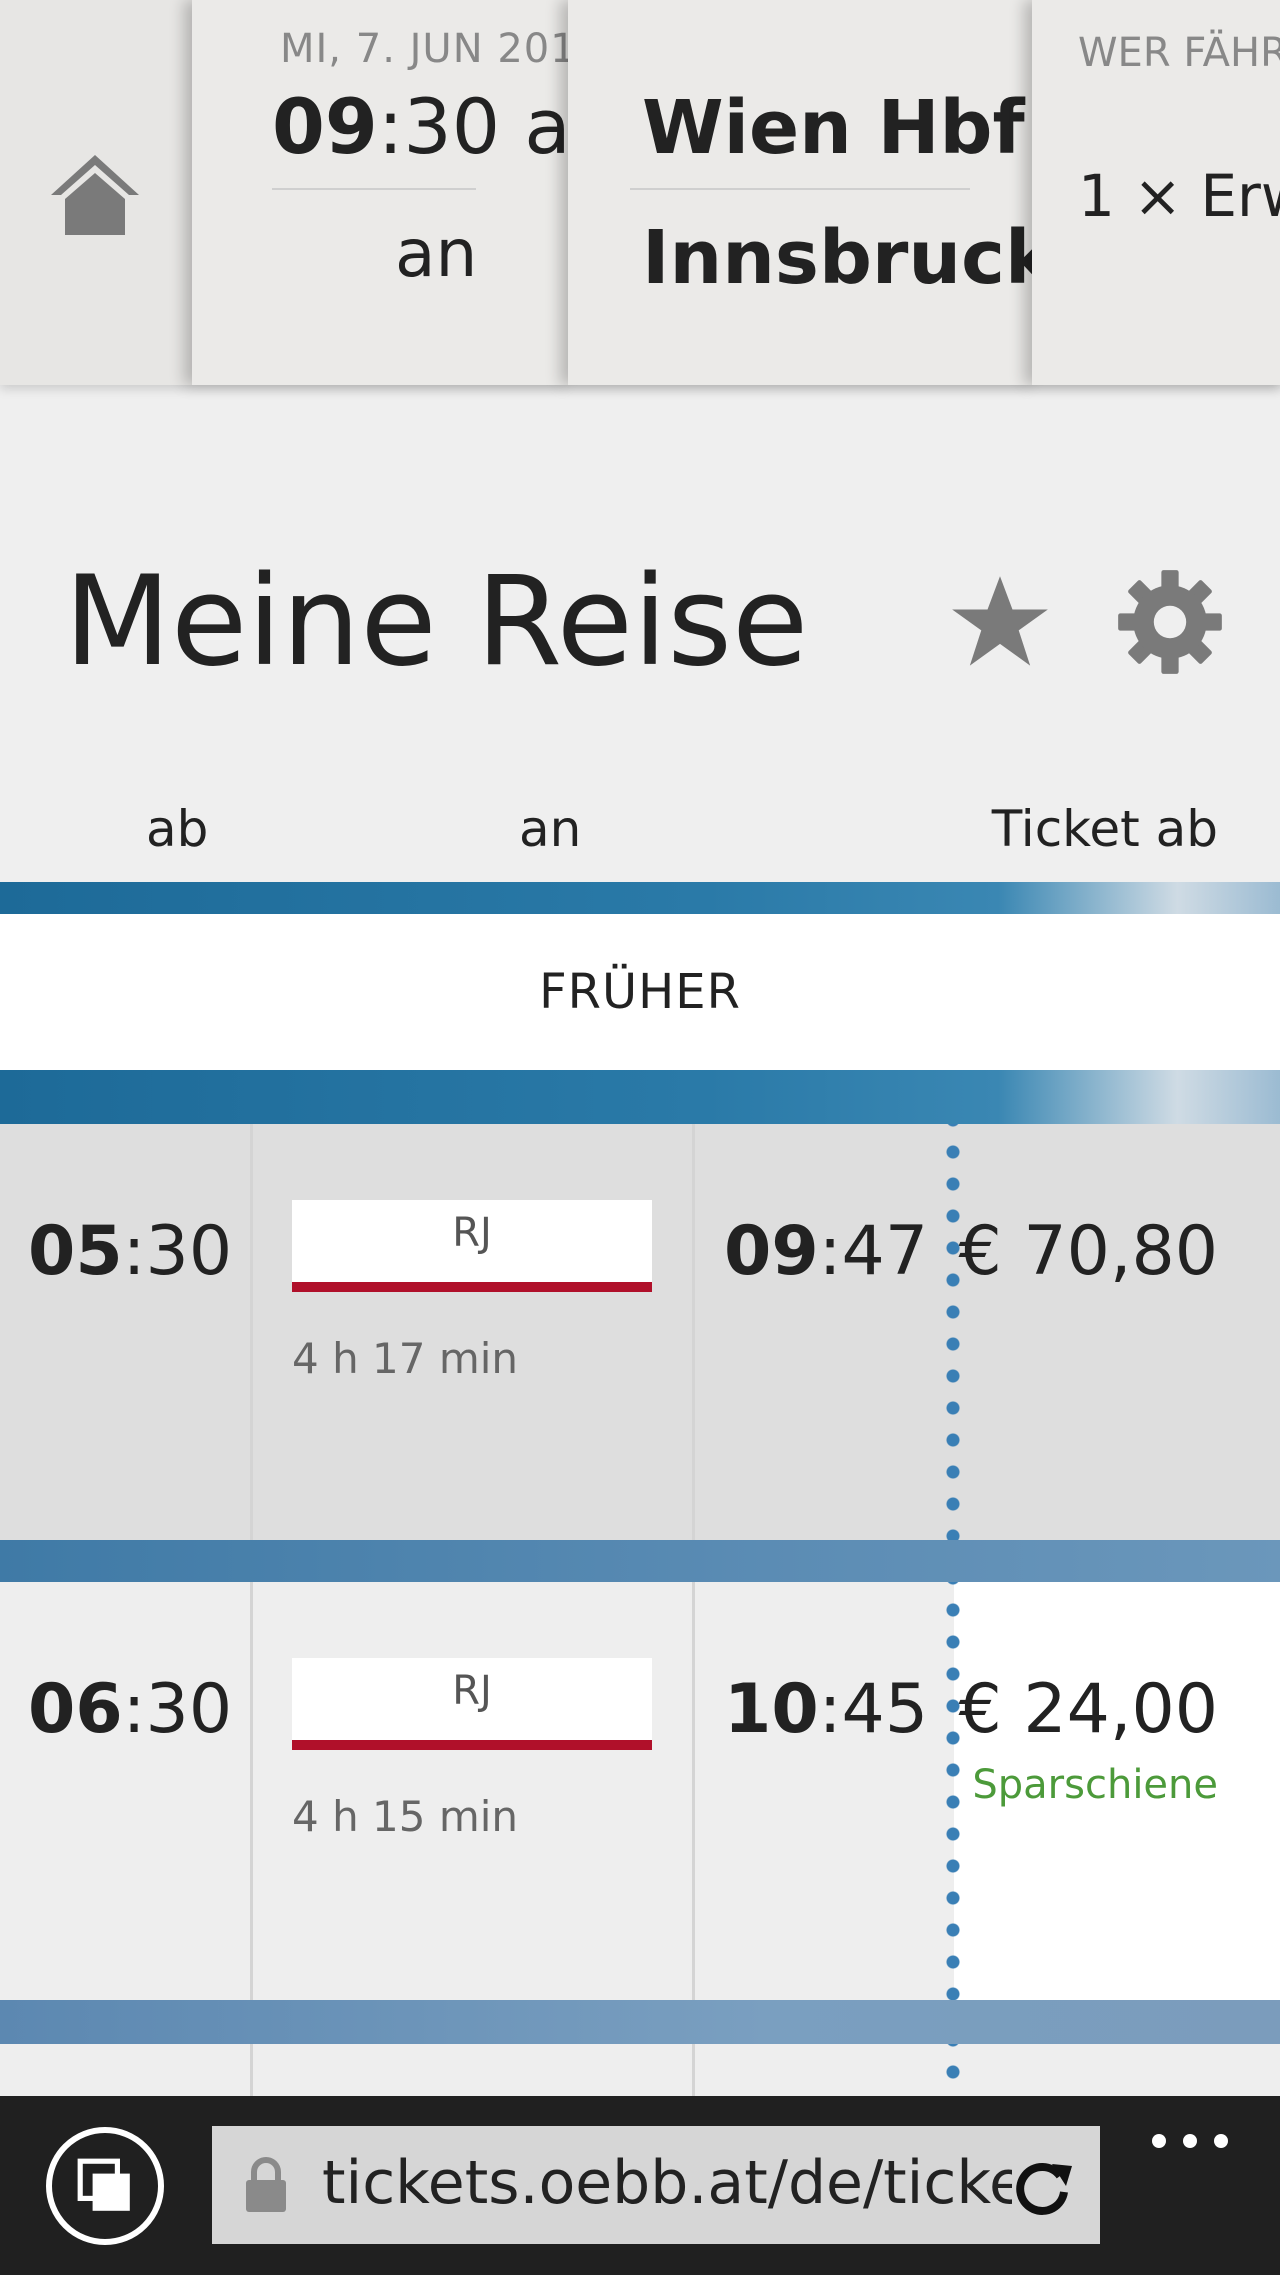 The width and height of the screenshot is (1280, 2275). Describe the element at coordinates (640, 2070) in the screenshot. I see `connection-row` at that location.